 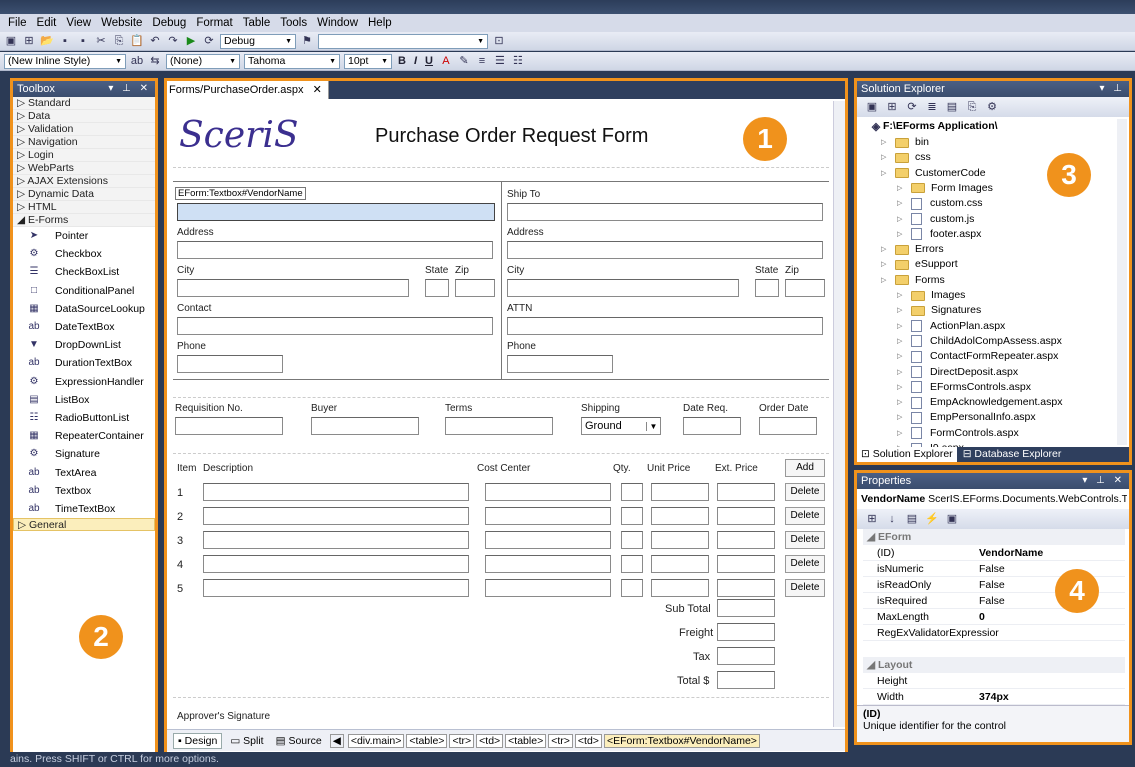 I want to click on toolbox-item-checkboxlist: ☰ CheckBoxList, so click(x=84, y=272).